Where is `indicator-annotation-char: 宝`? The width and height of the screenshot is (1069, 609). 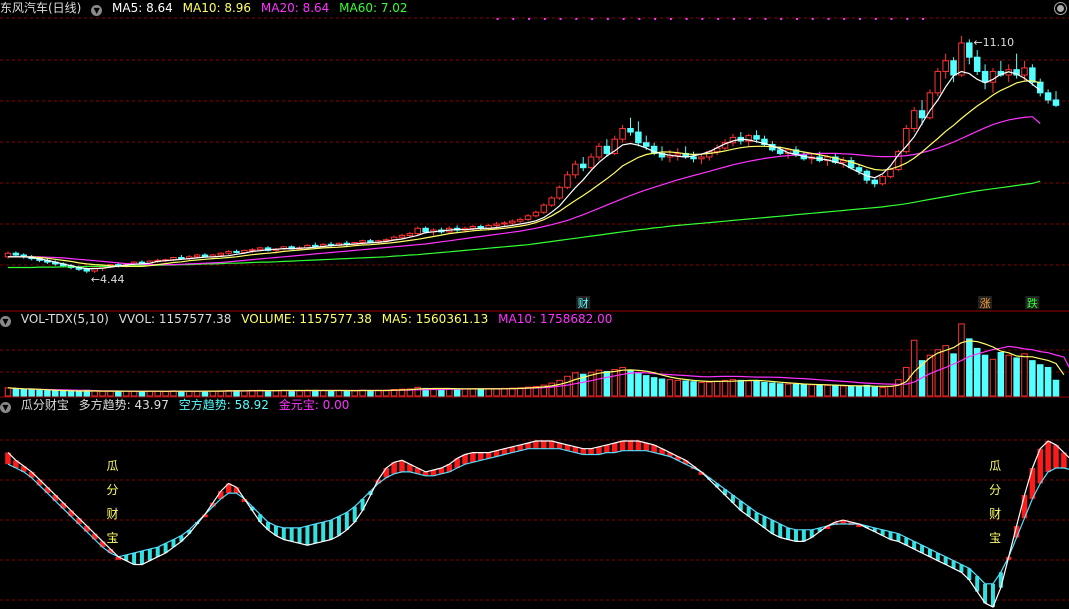 indicator-annotation-char: 宝 is located at coordinates (113, 538).